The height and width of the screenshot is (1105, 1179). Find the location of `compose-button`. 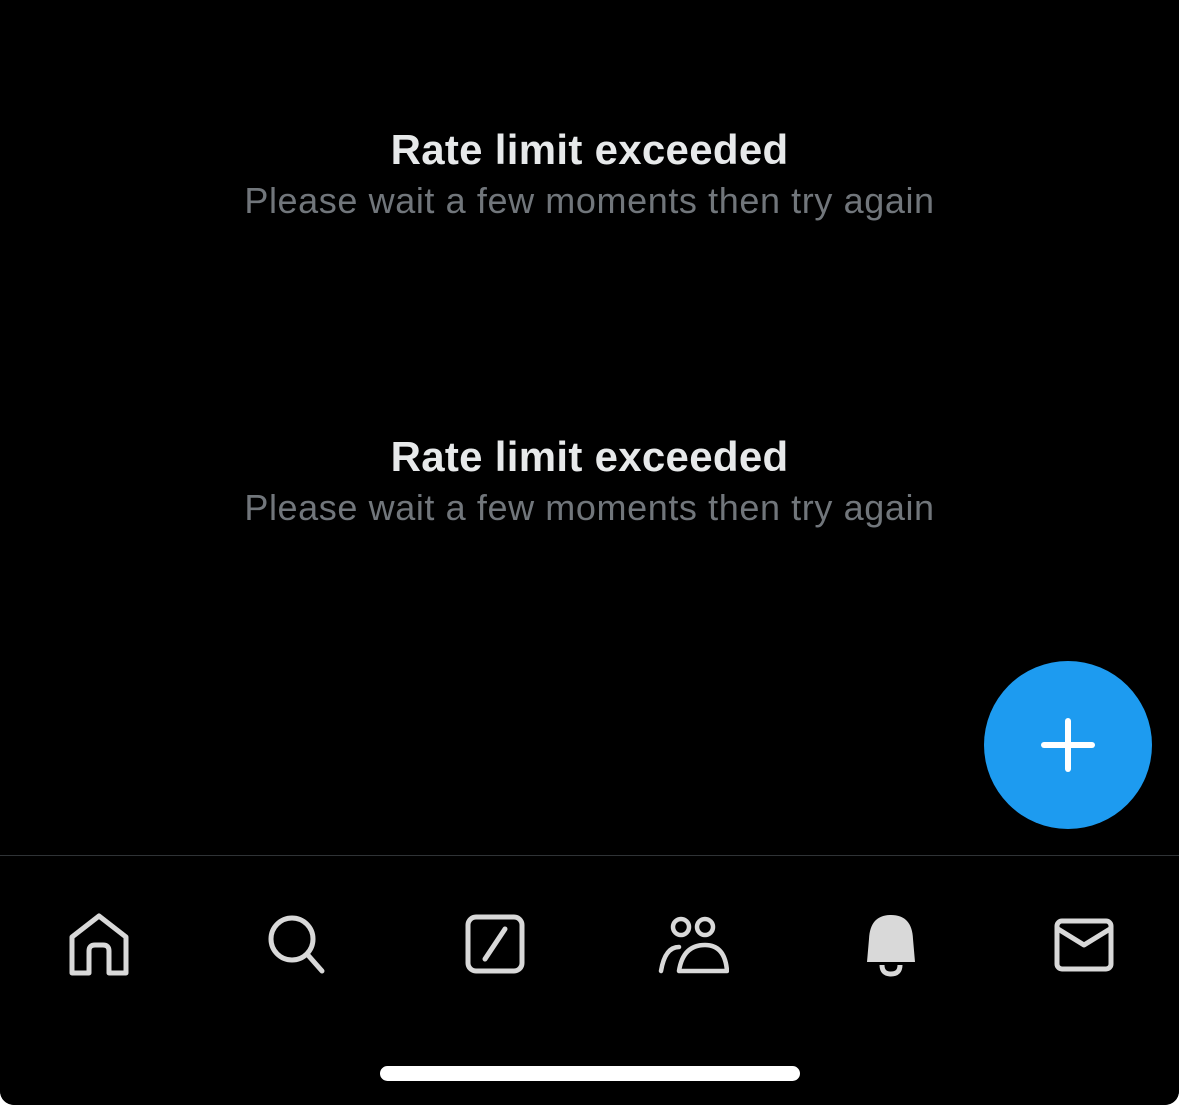

compose-button is located at coordinates (1068, 745).